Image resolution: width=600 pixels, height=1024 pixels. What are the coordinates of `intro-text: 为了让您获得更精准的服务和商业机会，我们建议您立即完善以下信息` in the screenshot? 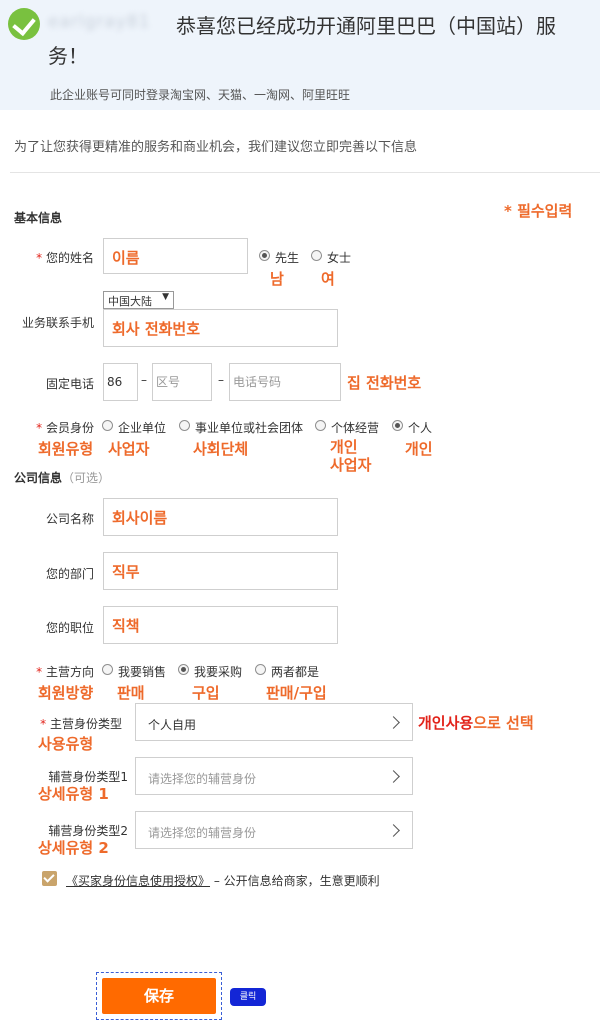 It's located at (216, 147).